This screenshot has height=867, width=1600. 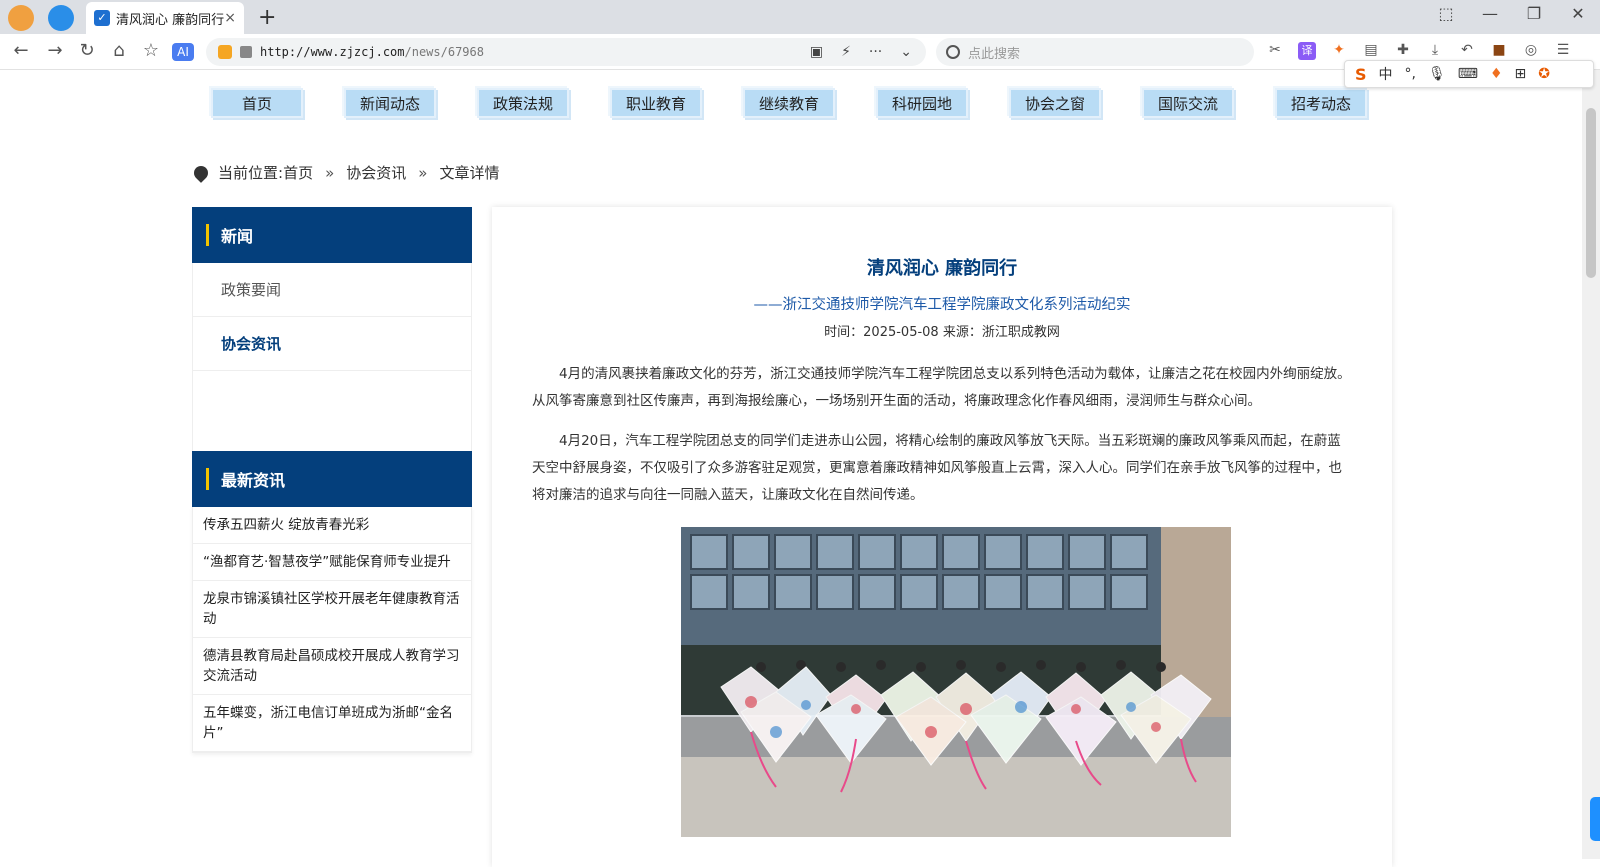 I want to click on article-photo, so click(x=956, y=682).